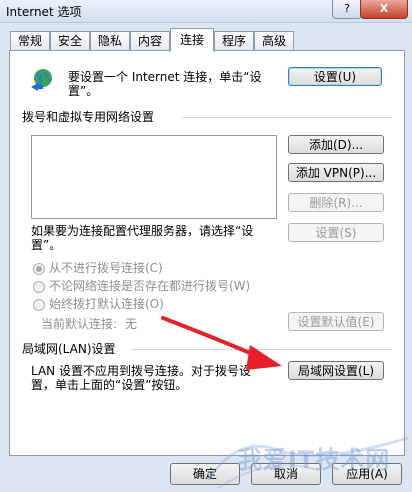 This screenshot has height=492, width=412. What do you see at coordinates (142, 231) in the screenshot?
I see `proxy-text-line1: 如果要为连接配置代理服务器，请选择“设` at bounding box center [142, 231].